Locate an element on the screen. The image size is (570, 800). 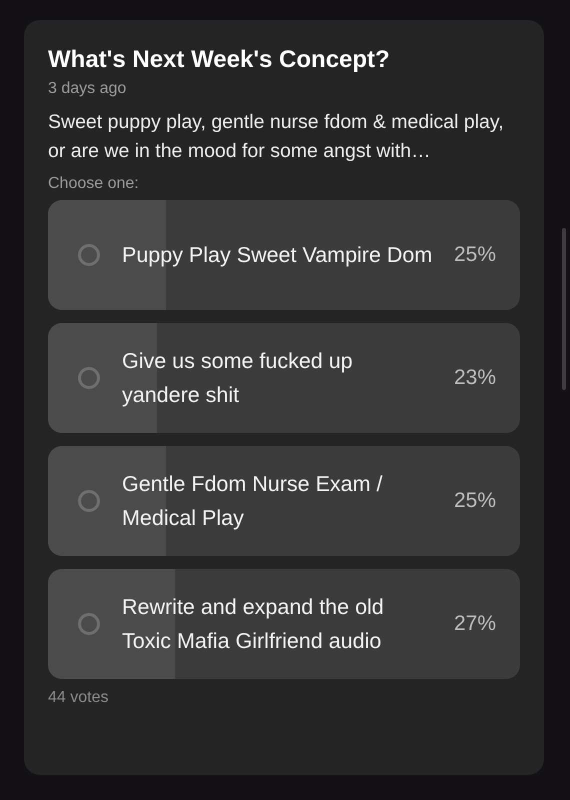
poll-option: Give us some fucked up yandere shit 23% is located at coordinates (284, 378).